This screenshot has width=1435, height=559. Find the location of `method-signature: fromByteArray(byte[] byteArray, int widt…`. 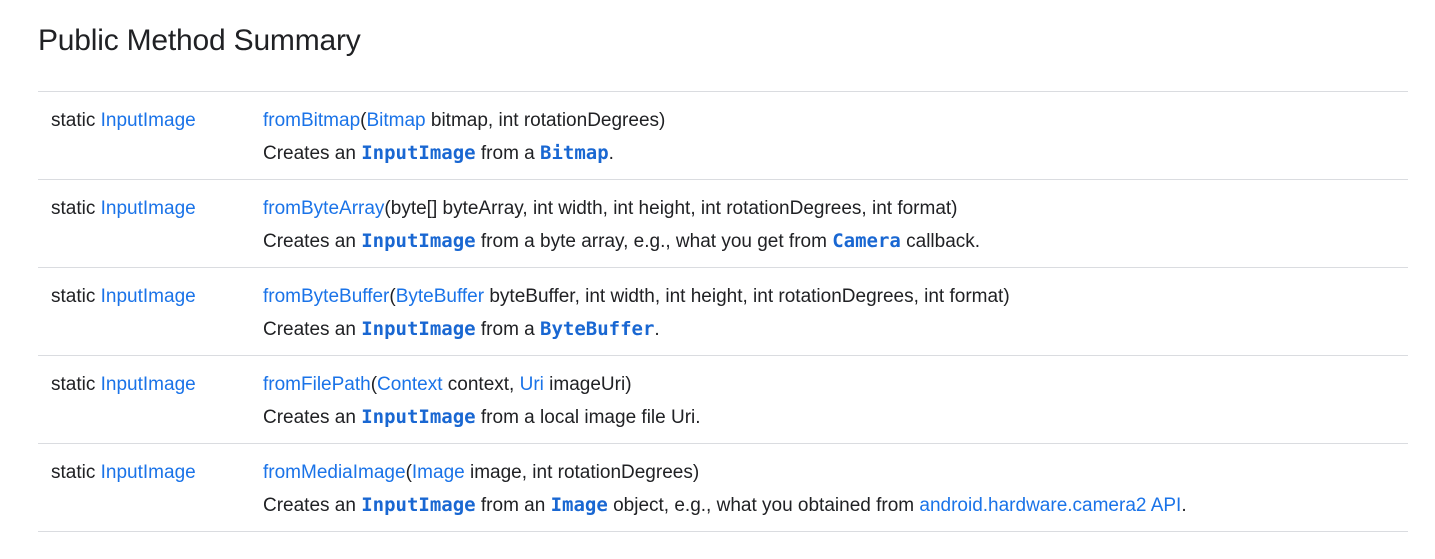

method-signature: fromByteArray(byte[] byteArray, int widt… is located at coordinates (835, 208).